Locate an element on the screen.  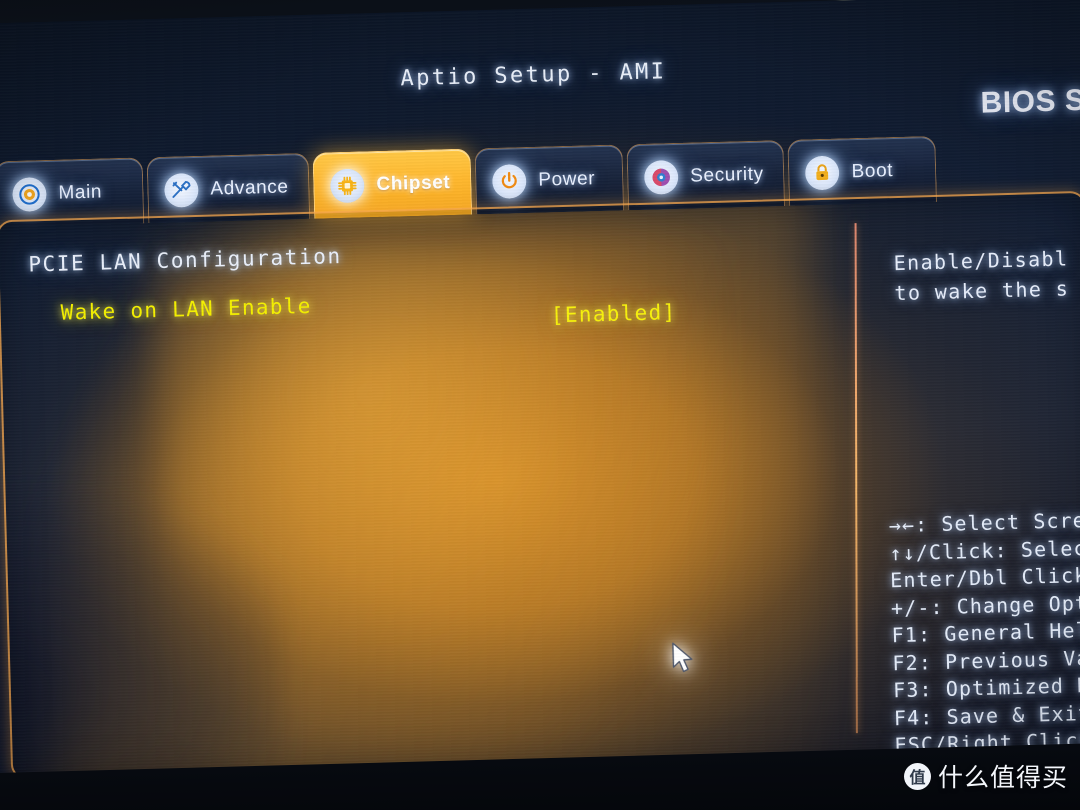
page-title: Aptio Setup - AMI is located at coordinates (533, 75).